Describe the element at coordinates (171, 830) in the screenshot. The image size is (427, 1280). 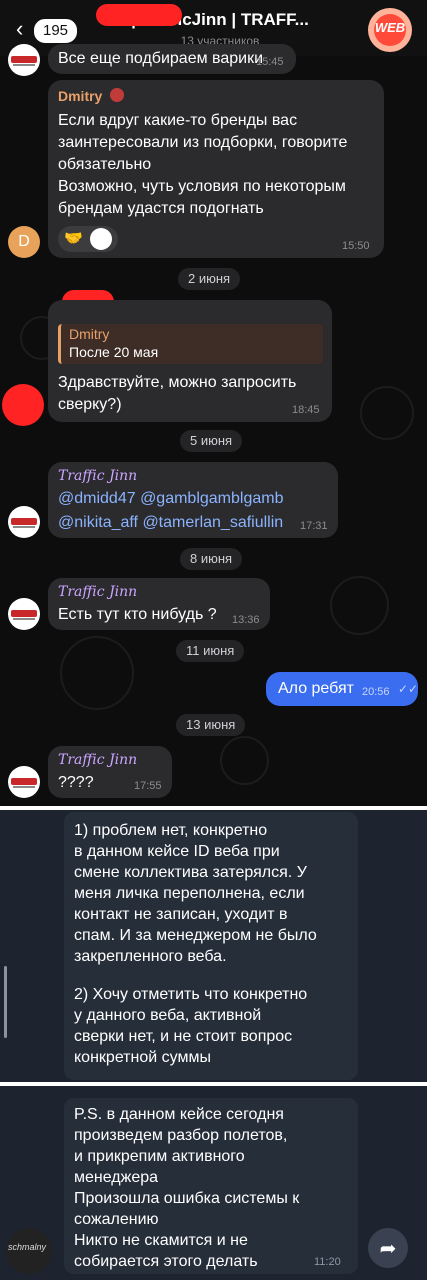
I see `message-text: 1) проблем нет, конкретно` at that location.